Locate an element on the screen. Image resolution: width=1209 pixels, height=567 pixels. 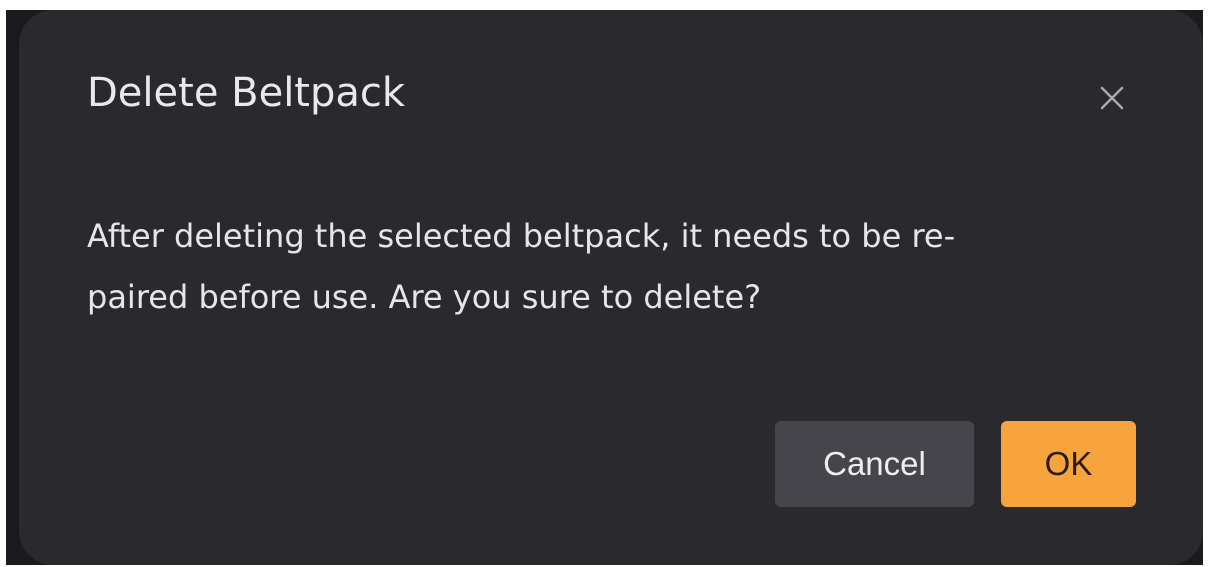
cancel-button: Cancel is located at coordinates (874, 464).